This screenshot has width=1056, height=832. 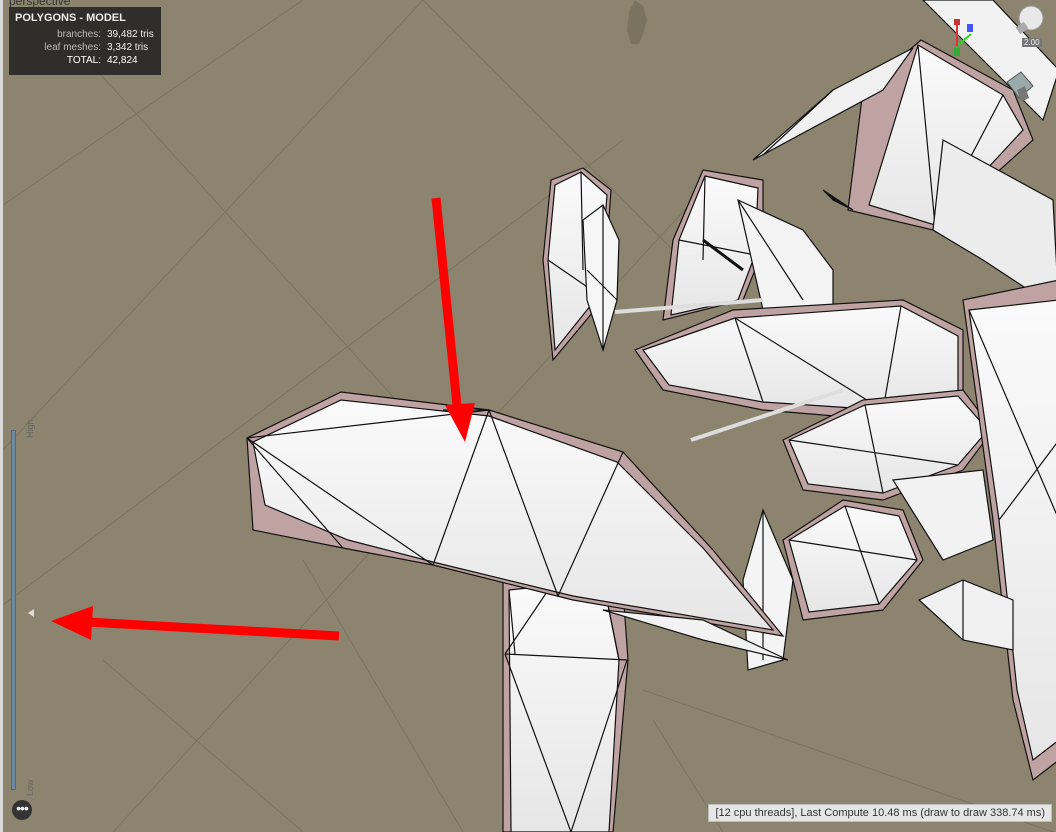 I want to click on zoom-label: 2.00, so click(x=1032, y=42).